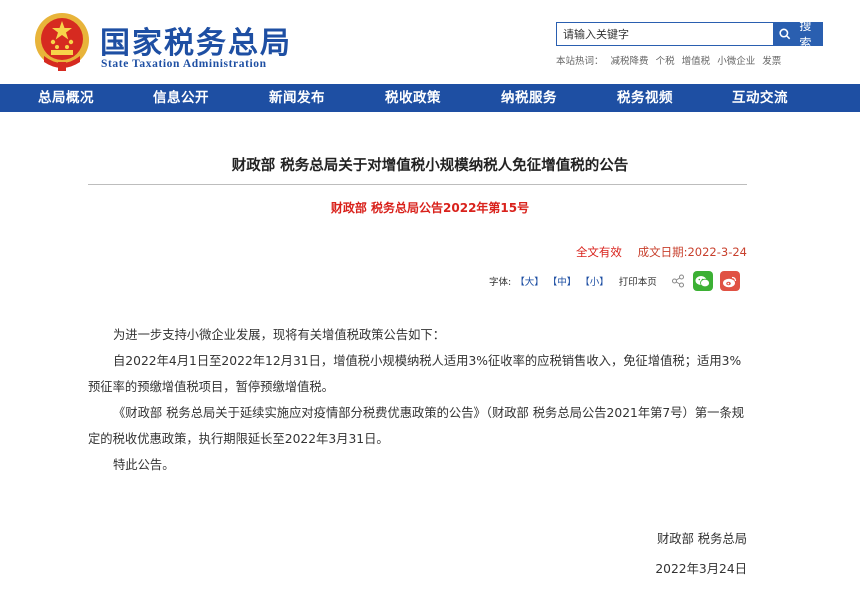  I want to click on hot-words: 本站热词： 减税降费 个税 增值税 小微企业 发票, so click(670, 60).